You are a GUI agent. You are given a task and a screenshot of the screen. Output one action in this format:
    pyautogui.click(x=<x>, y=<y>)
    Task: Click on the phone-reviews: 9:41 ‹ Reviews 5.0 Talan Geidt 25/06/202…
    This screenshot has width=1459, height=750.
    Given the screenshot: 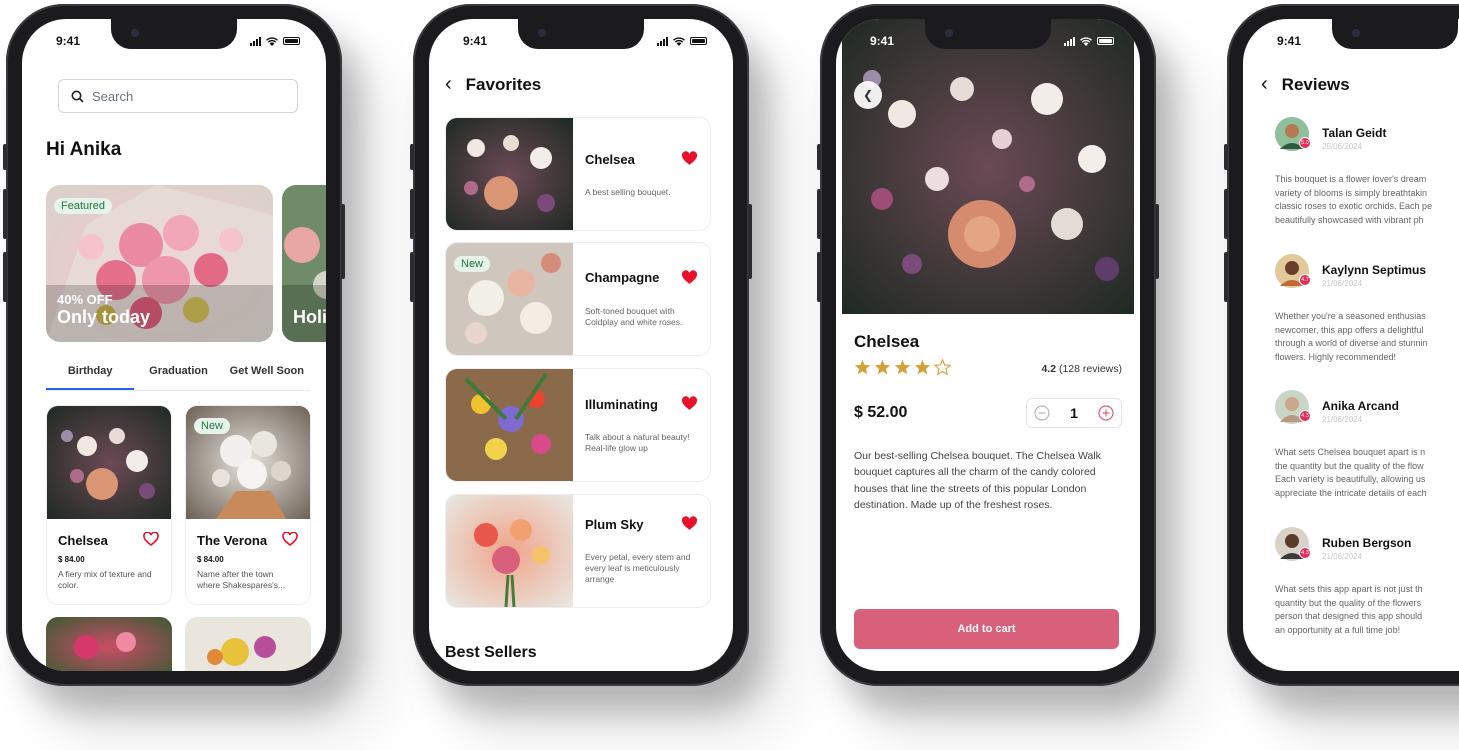 What is the action you would take?
    pyautogui.click(x=1341, y=345)
    